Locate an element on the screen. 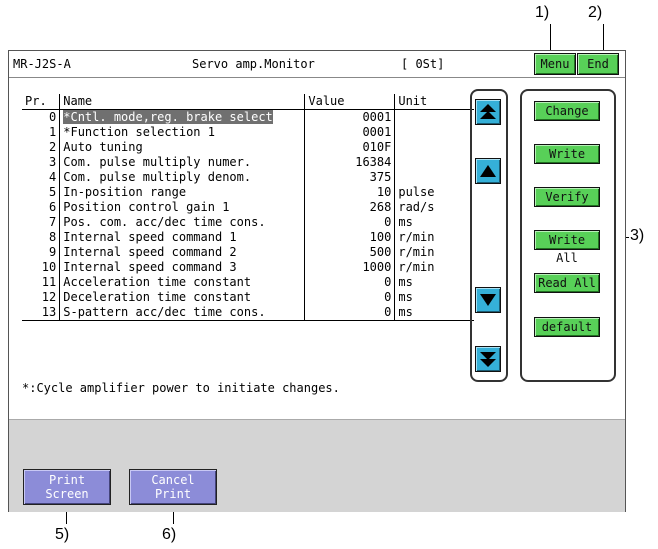 The width and height of the screenshot is (658, 549). table-row: 10 Internal speed command 3 1000 r/min is located at coordinates (248, 267).